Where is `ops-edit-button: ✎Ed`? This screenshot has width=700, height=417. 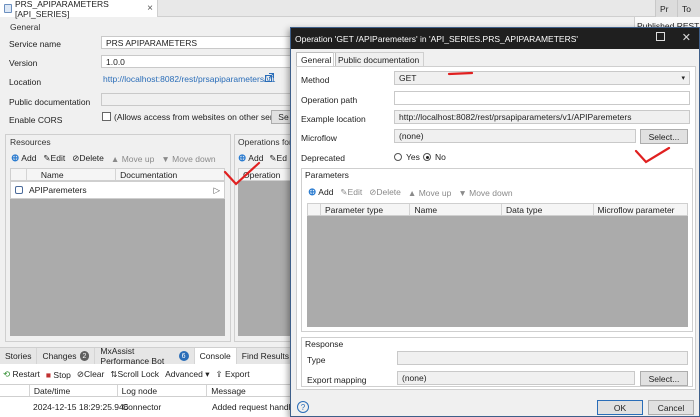
ops-edit-button: ✎Ed is located at coordinates (278, 158).